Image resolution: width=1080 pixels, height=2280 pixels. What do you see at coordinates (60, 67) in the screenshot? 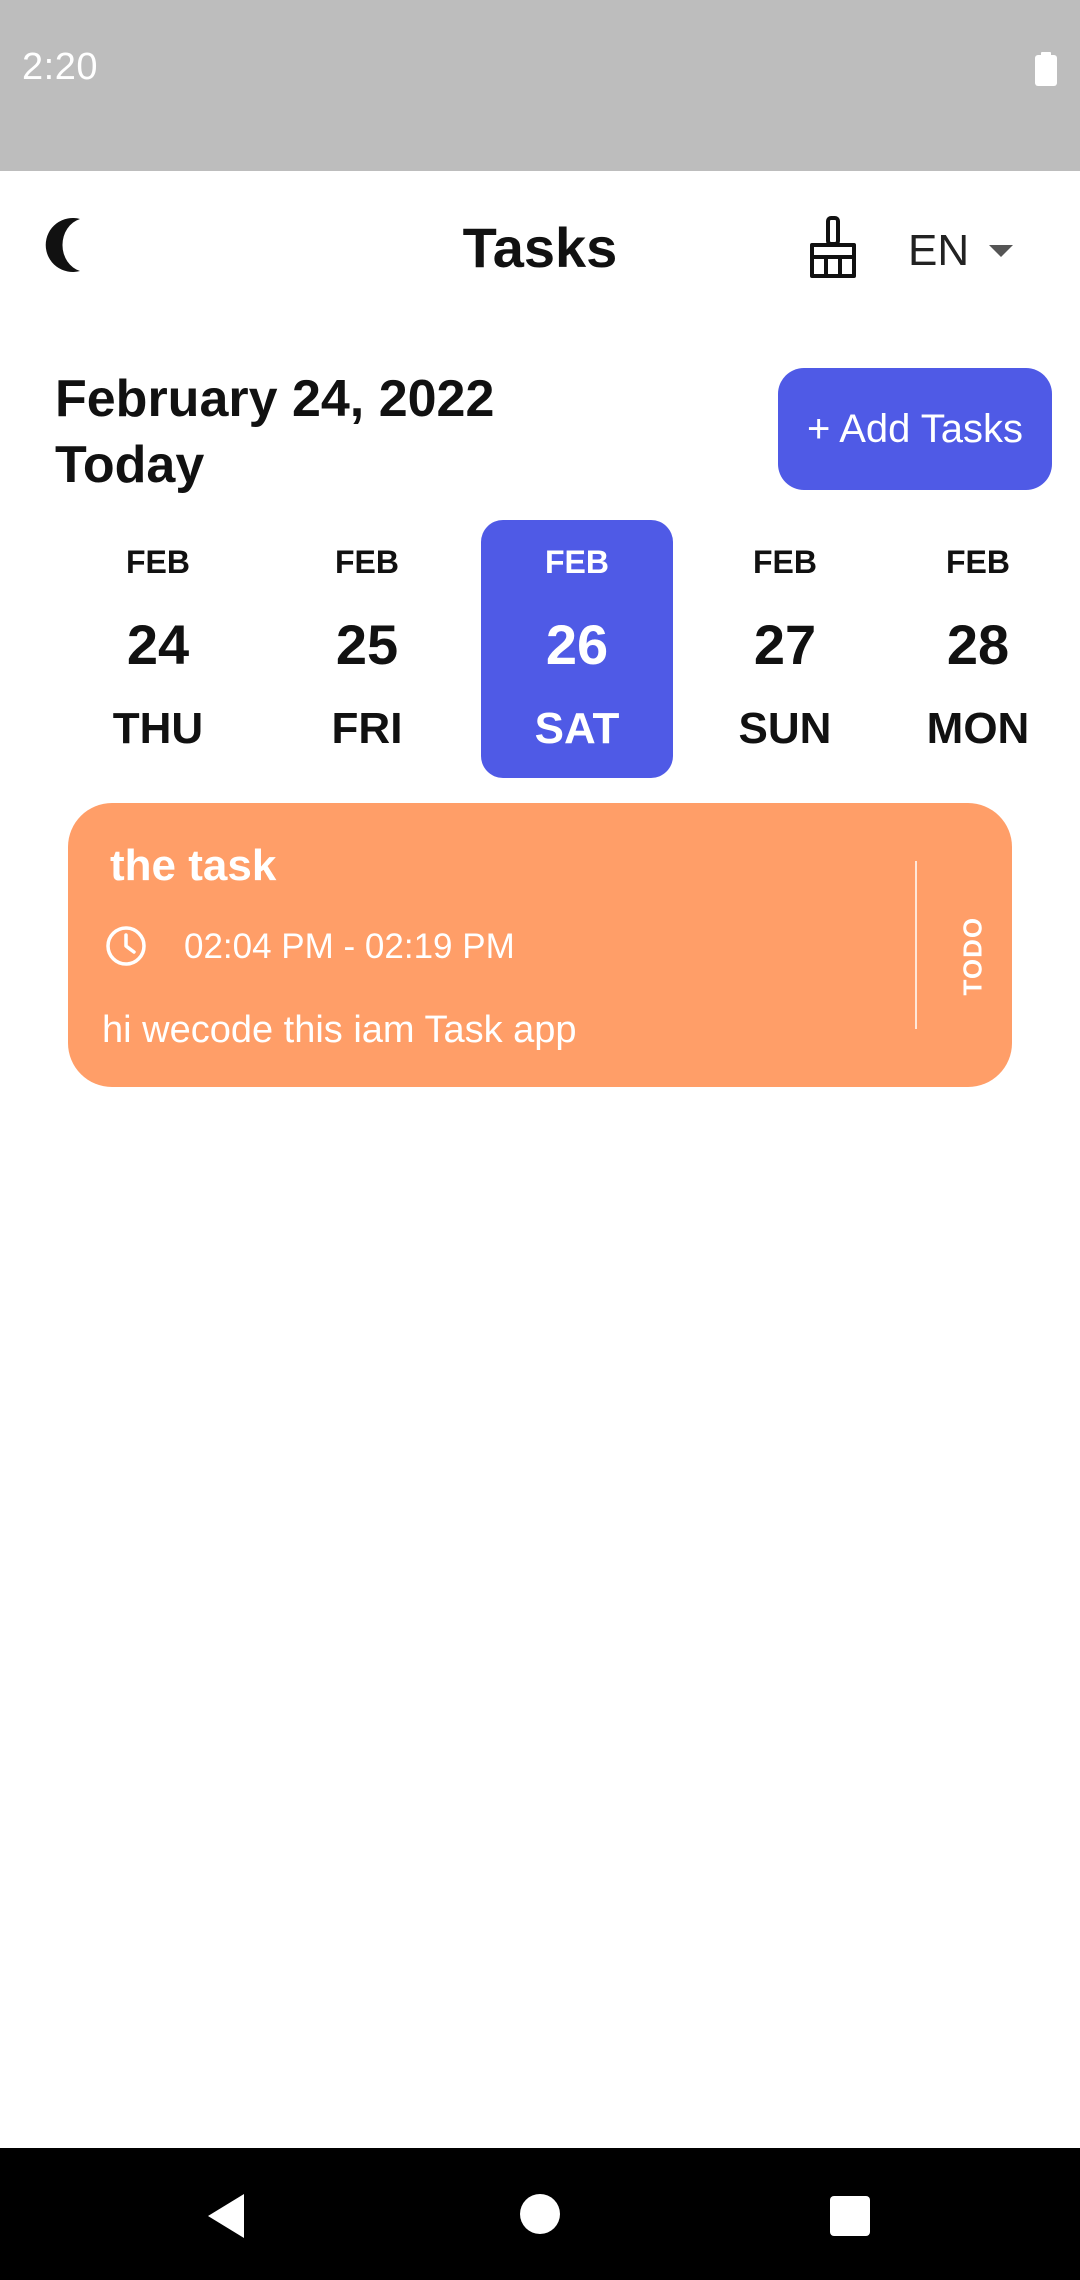
I see `status-time: 2:20` at bounding box center [60, 67].